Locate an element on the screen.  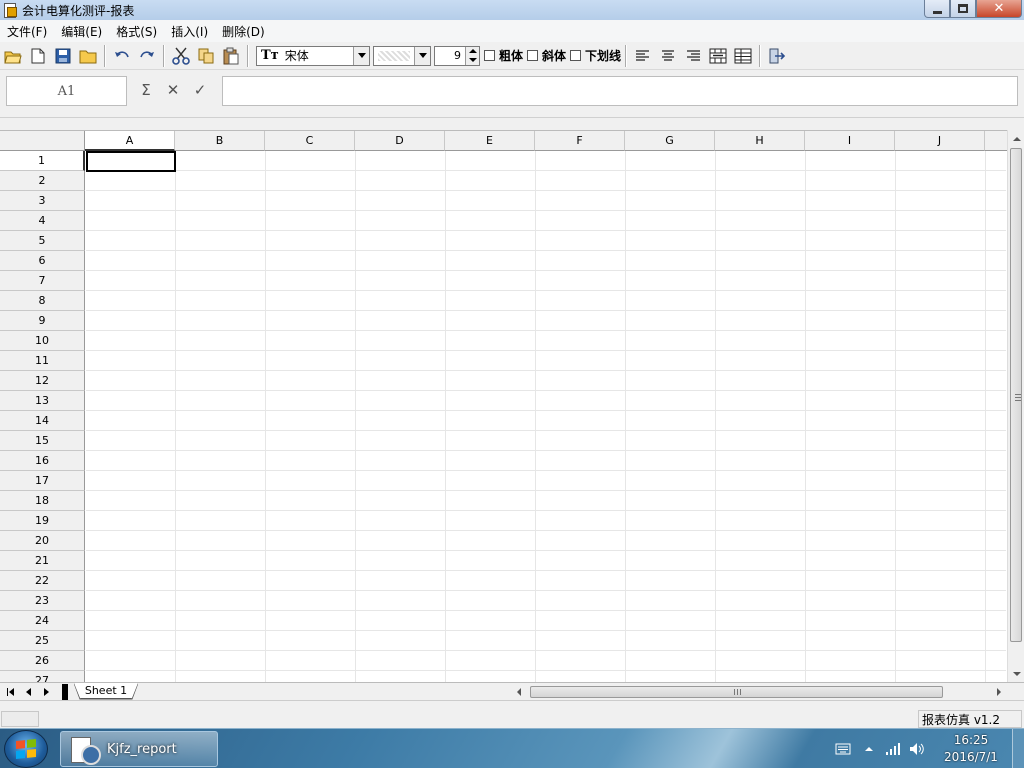
row-header: 24 is located at coordinates (42, 621).